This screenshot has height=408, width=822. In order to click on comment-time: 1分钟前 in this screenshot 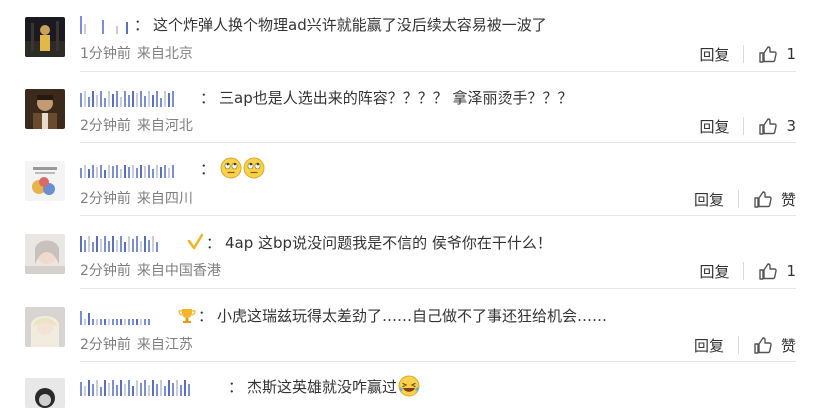, I will do `click(105, 54)`.